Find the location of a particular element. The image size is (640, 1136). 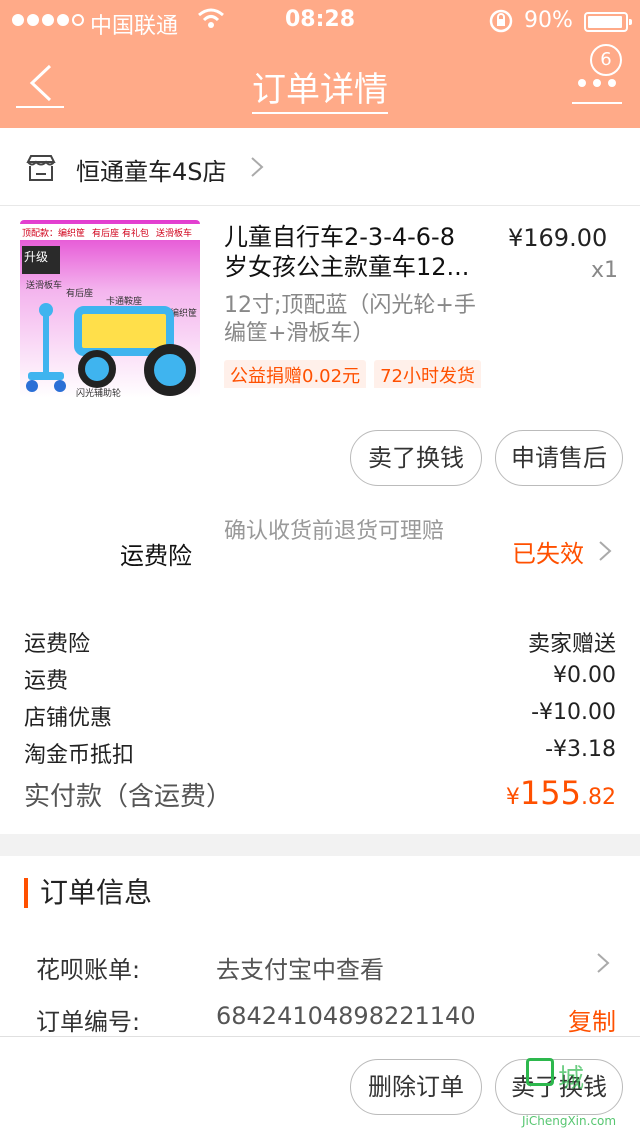

more-dots-icon is located at coordinates (597, 83).